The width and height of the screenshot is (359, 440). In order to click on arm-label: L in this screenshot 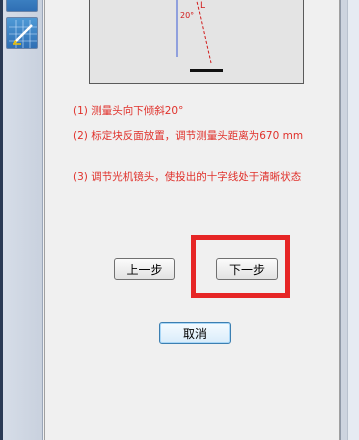, I will do `click(202, 6)`.